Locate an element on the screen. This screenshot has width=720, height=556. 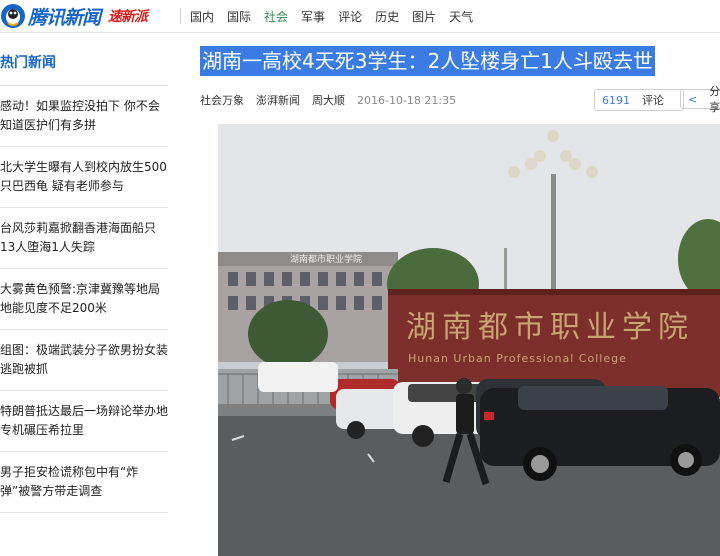
sidebar-news-item: 感动！如果监控没拍下 你不会知道医护们有多拼 is located at coordinates (84, 116).